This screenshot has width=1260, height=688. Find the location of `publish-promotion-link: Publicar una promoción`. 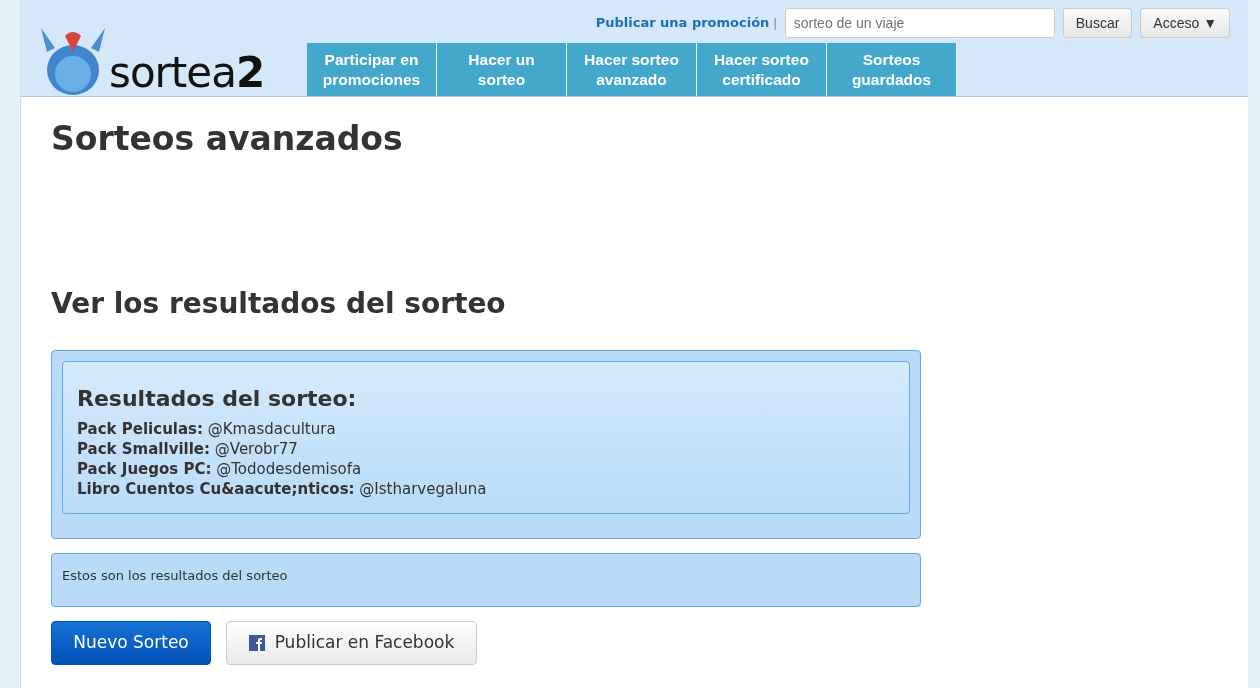

publish-promotion-link: Publicar una promoción is located at coordinates (682, 23).